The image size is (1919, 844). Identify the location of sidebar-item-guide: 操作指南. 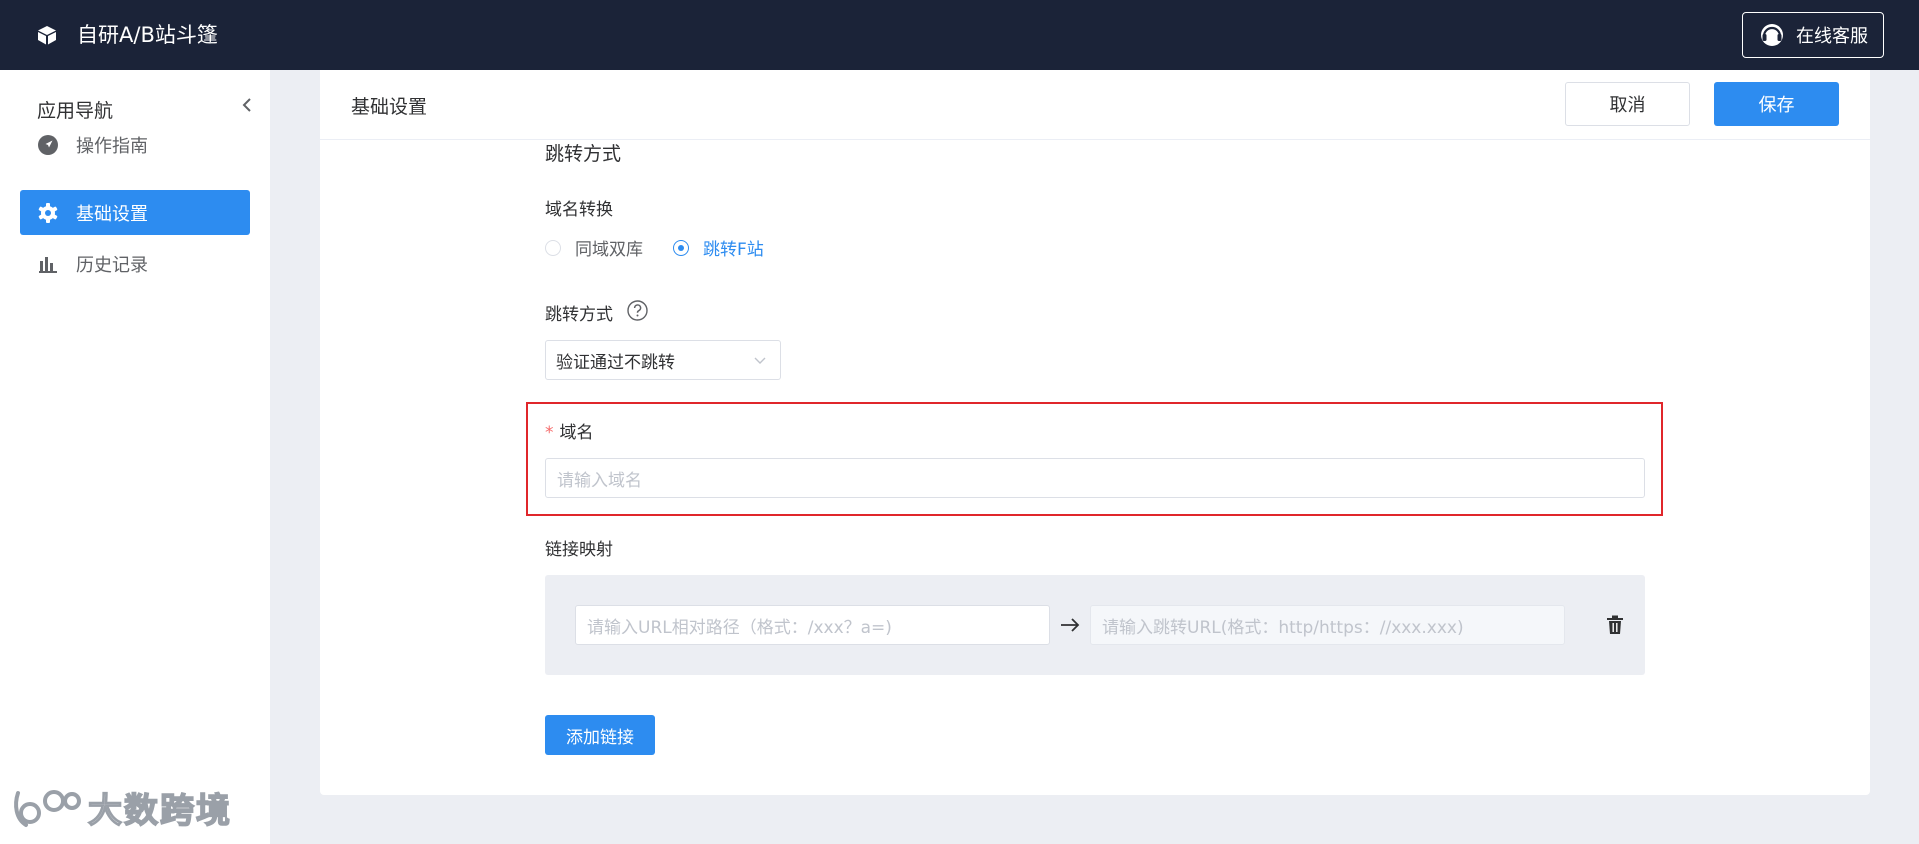
(135, 144).